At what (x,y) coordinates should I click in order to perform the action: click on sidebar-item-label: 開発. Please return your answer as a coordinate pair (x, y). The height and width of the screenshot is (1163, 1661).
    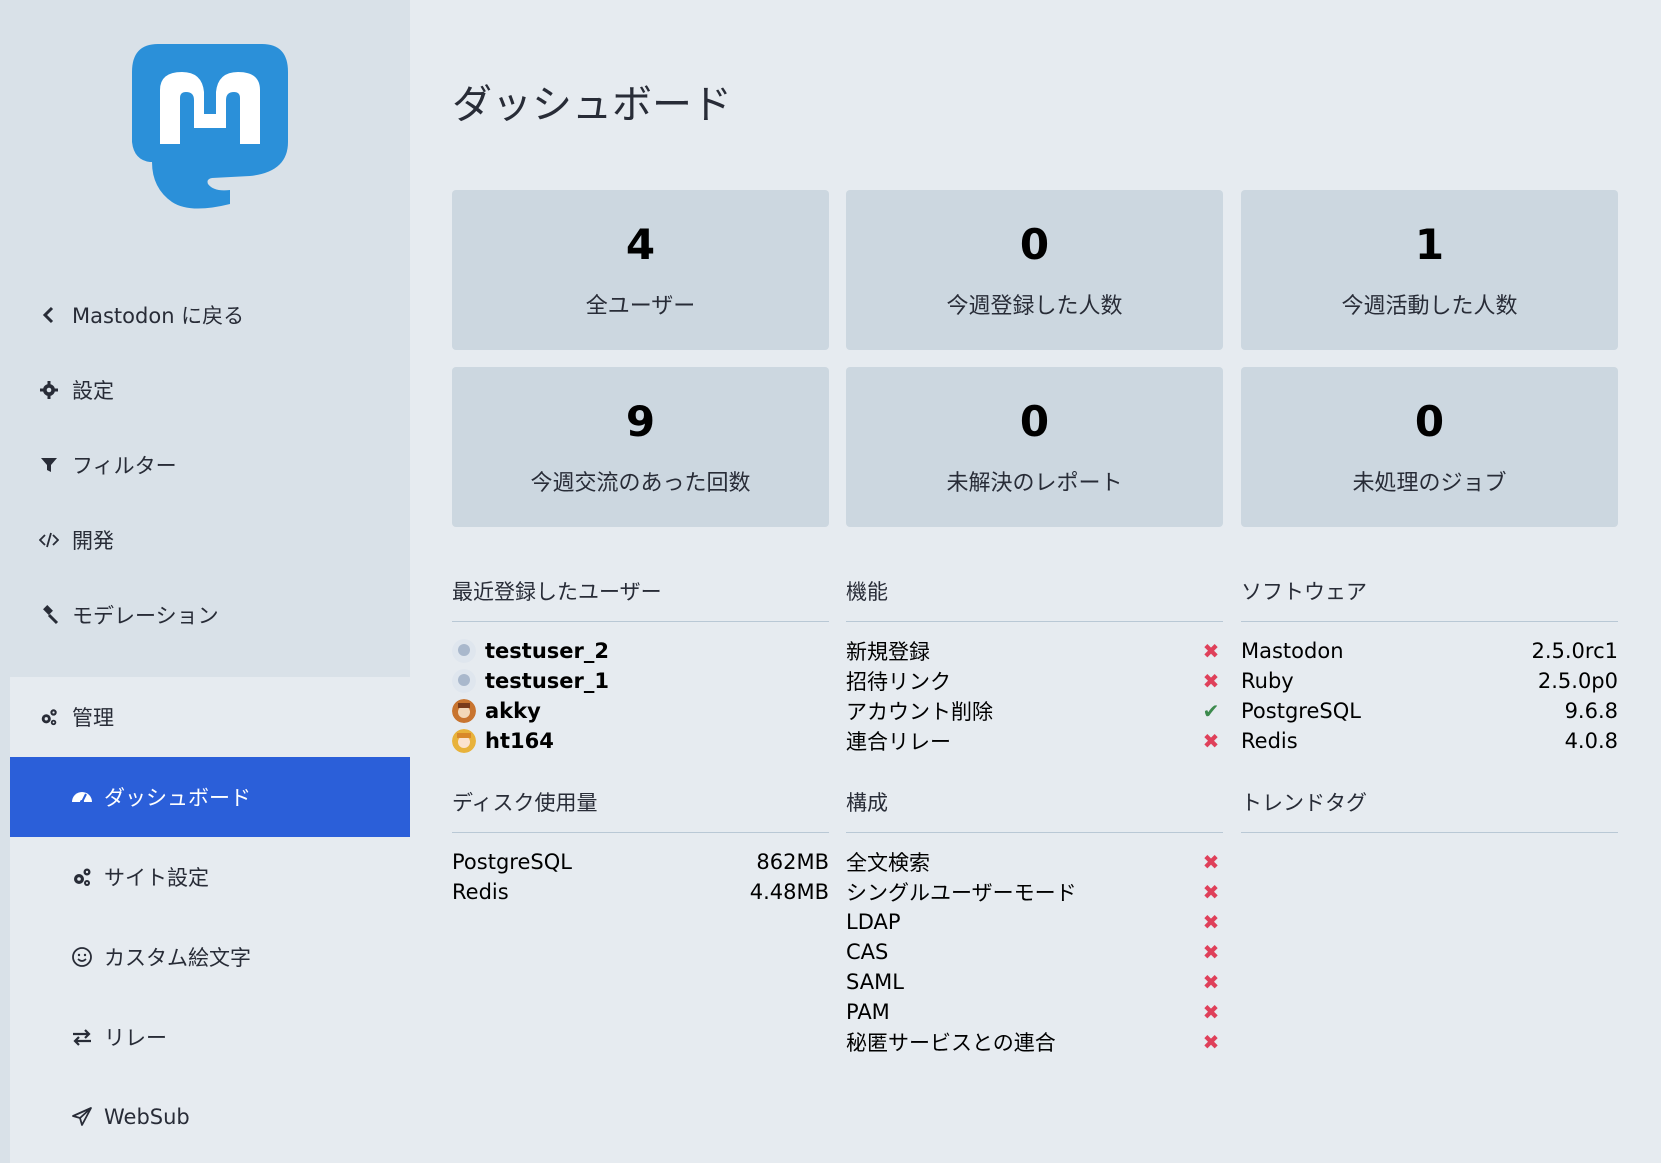
    Looking at the image, I should click on (93, 541).